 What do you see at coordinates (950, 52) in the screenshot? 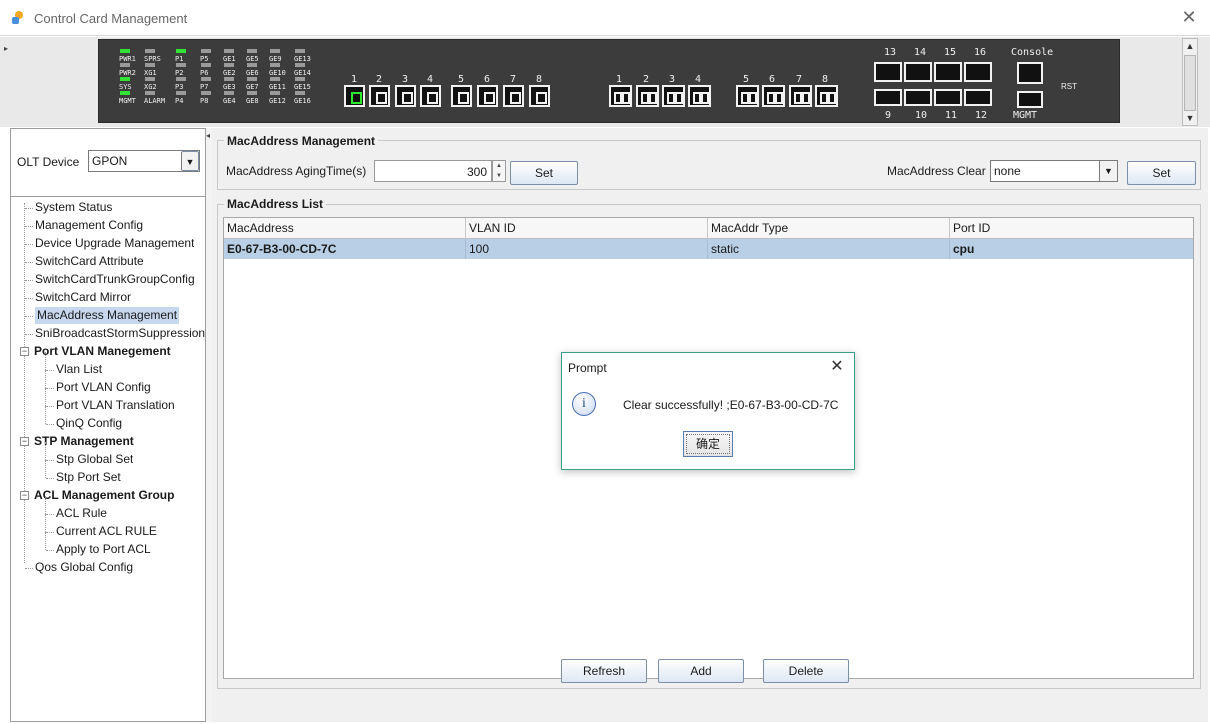
I see `rj-port-number: 15` at bounding box center [950, 52].